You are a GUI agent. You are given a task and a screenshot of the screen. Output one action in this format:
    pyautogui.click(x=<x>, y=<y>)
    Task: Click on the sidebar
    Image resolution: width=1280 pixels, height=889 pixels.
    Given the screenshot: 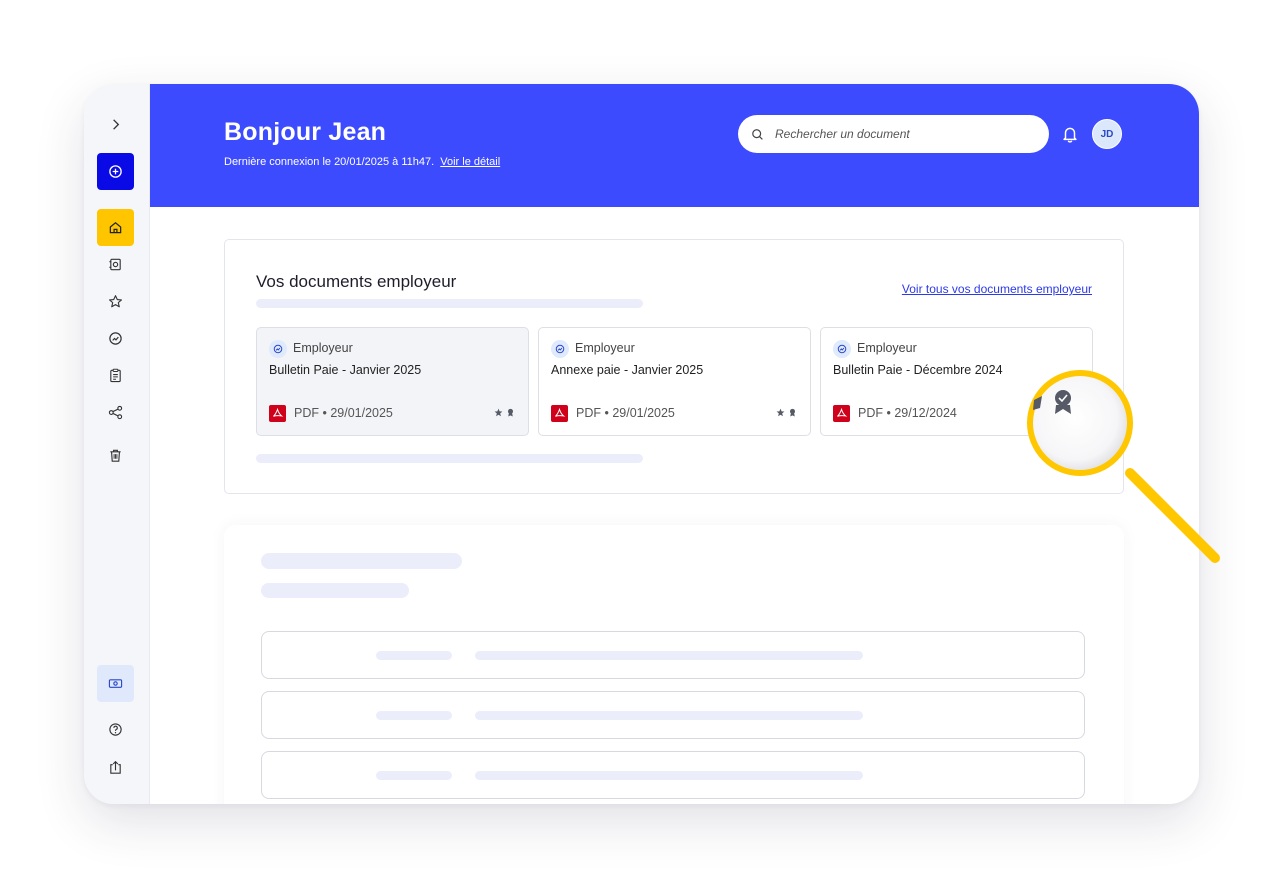 What is the action you would take?
    pyautogui.click(x=117, y=444)
    